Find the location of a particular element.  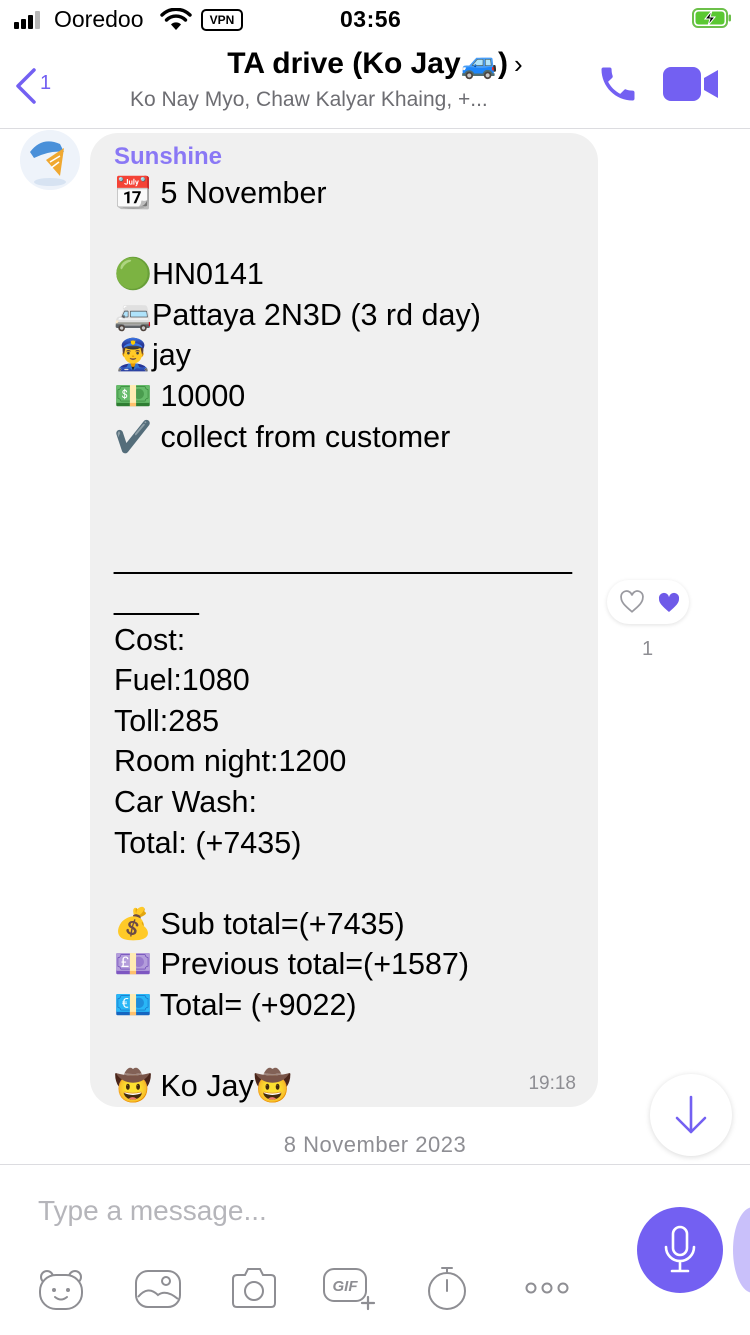

svg-text: GIF is located at coordinates (346, 1286).